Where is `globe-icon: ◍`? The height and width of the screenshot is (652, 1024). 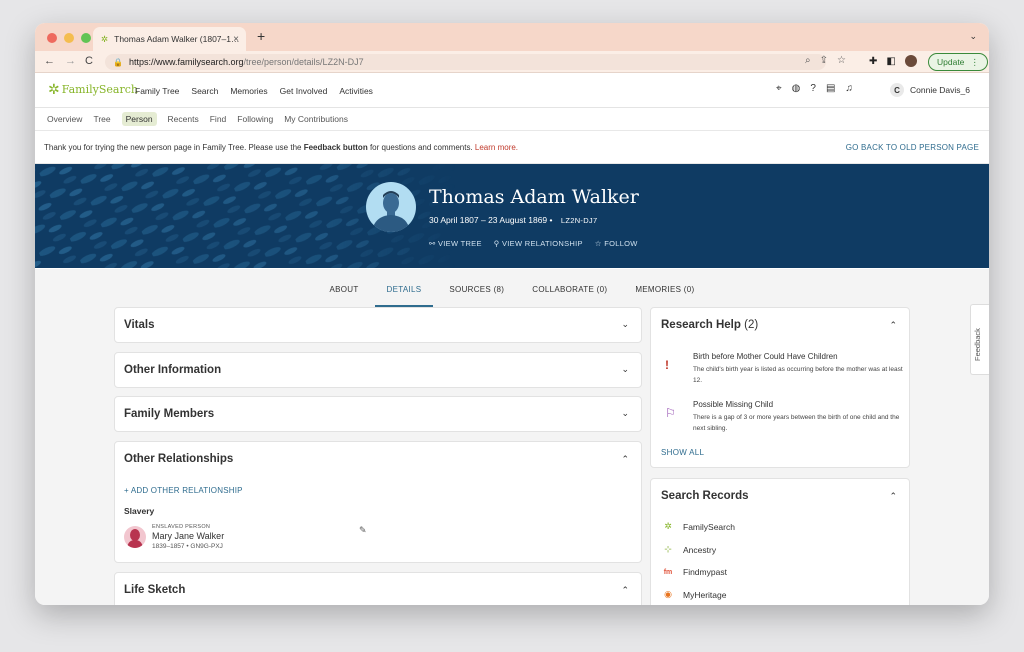
globe-icon: ◍ is located at coordinates (796, 88).